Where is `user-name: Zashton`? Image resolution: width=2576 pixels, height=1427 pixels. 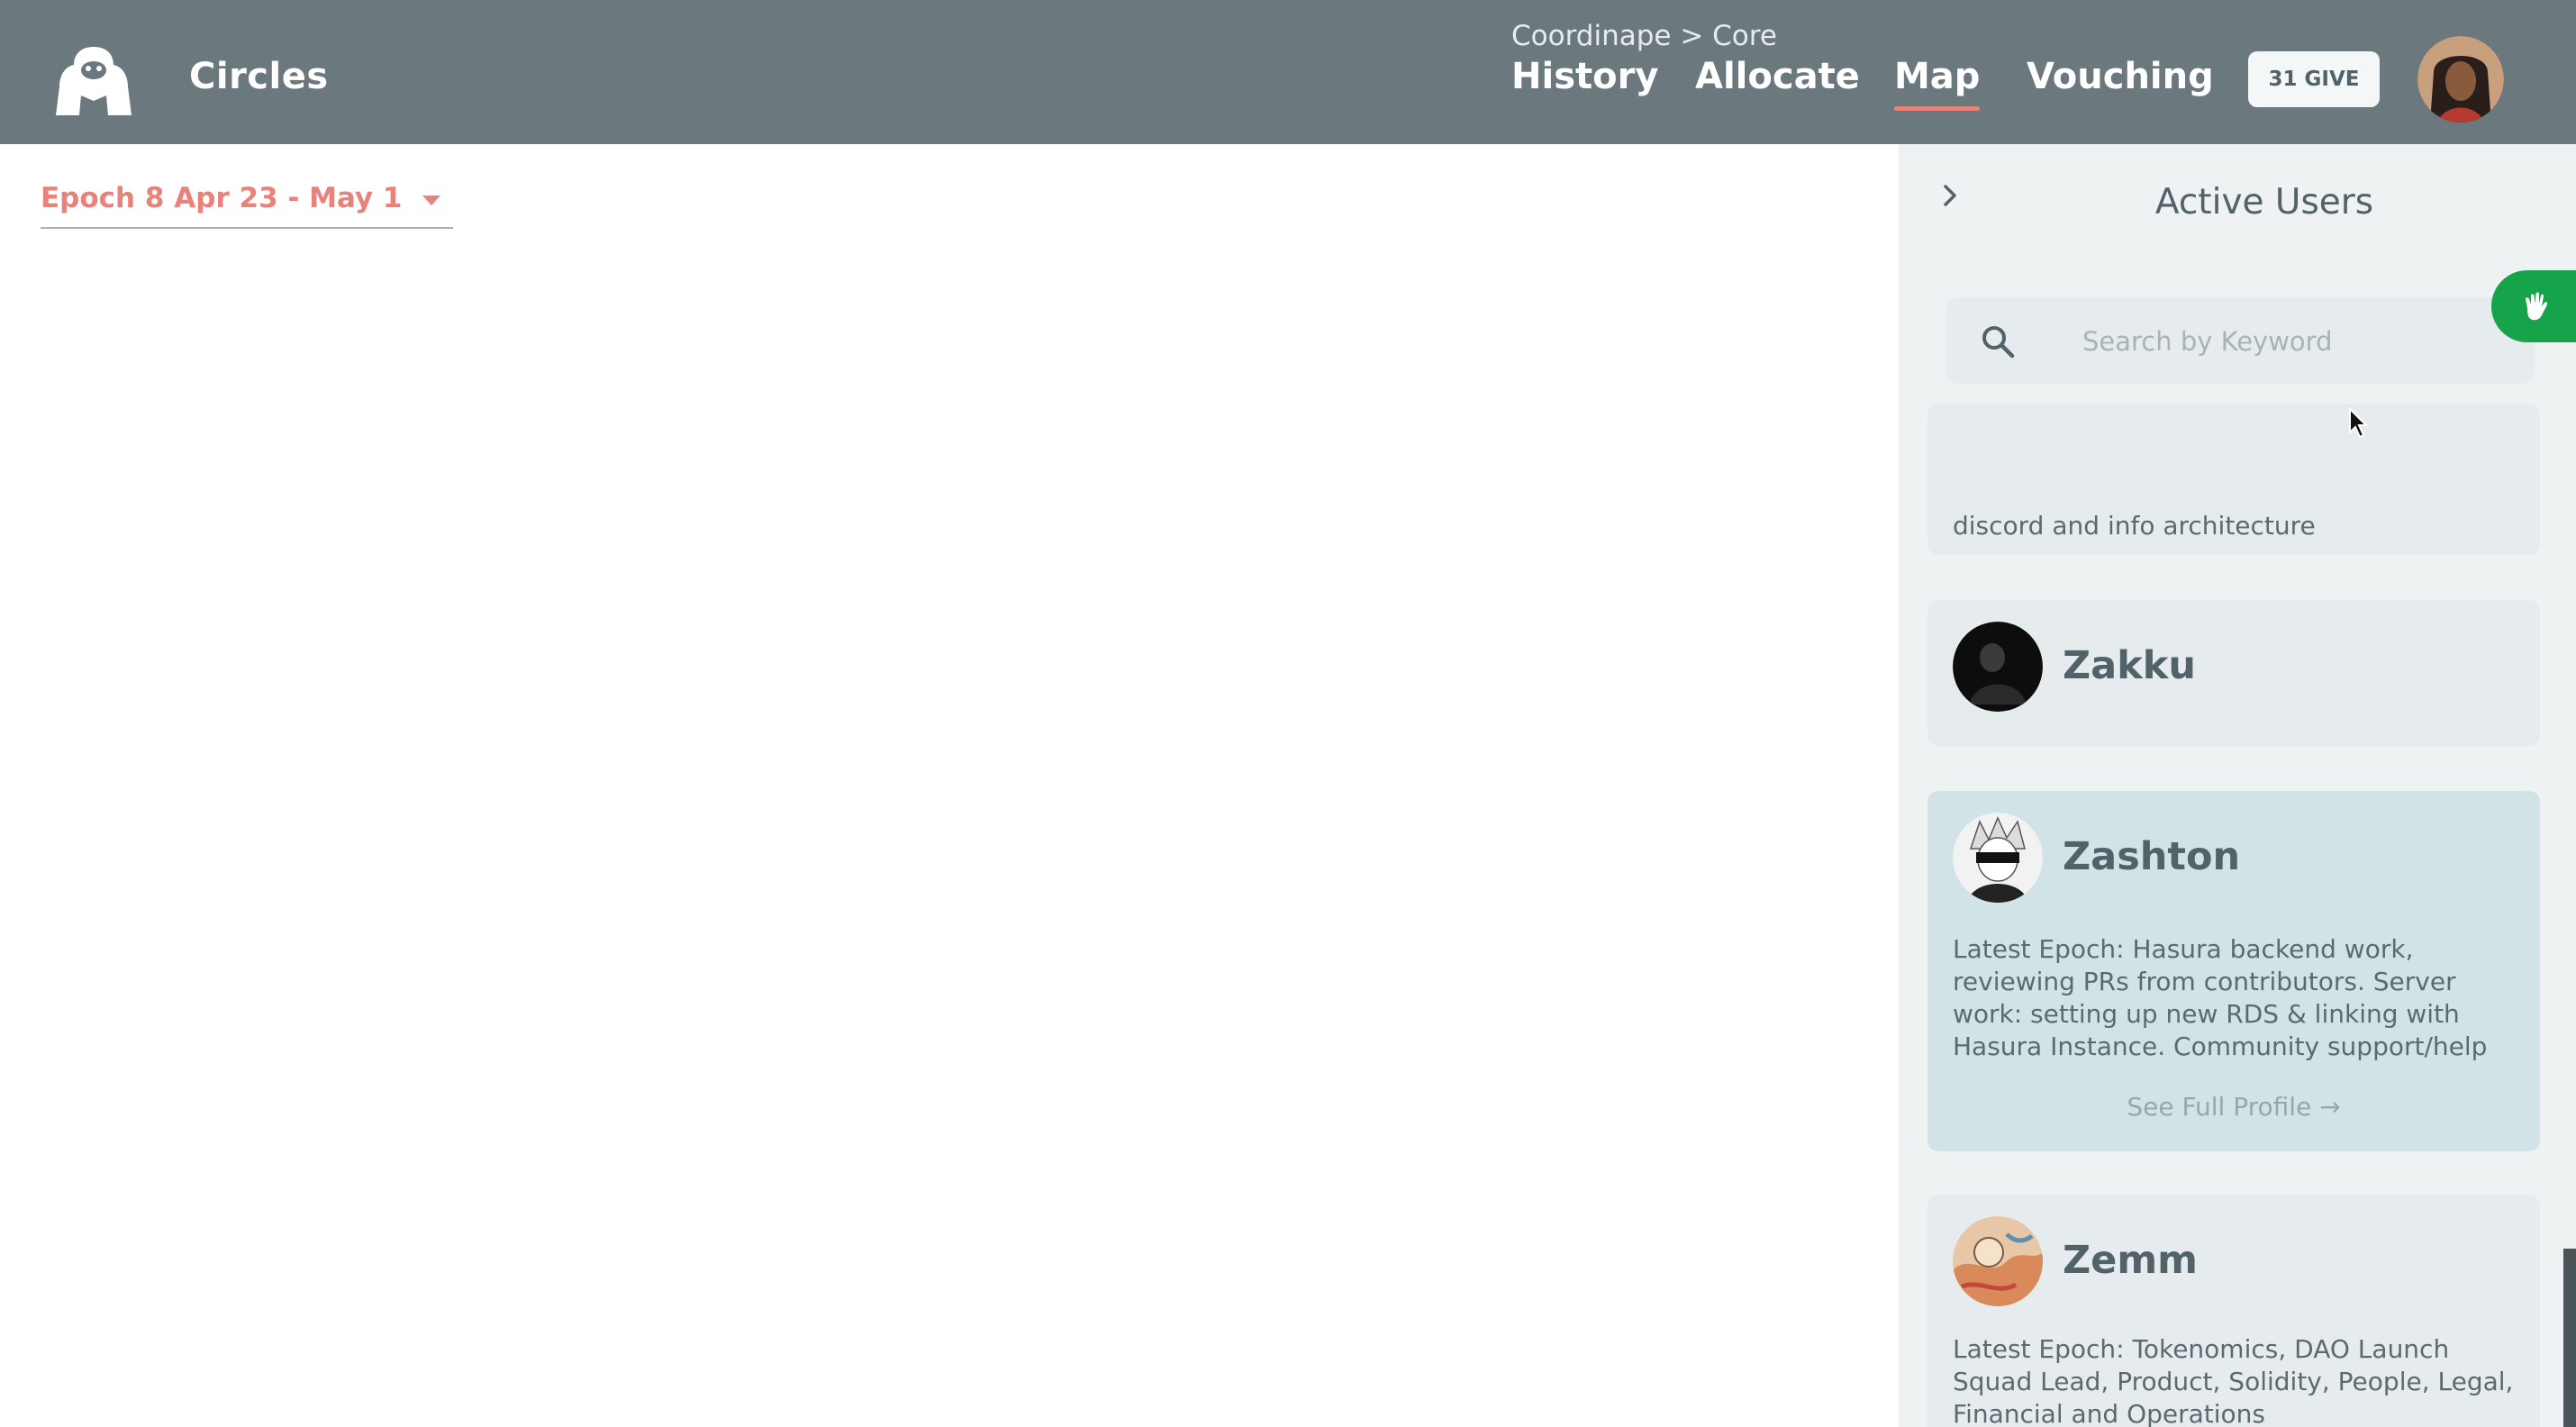
user-name: Zashton is located at coordinates (2152, 856).